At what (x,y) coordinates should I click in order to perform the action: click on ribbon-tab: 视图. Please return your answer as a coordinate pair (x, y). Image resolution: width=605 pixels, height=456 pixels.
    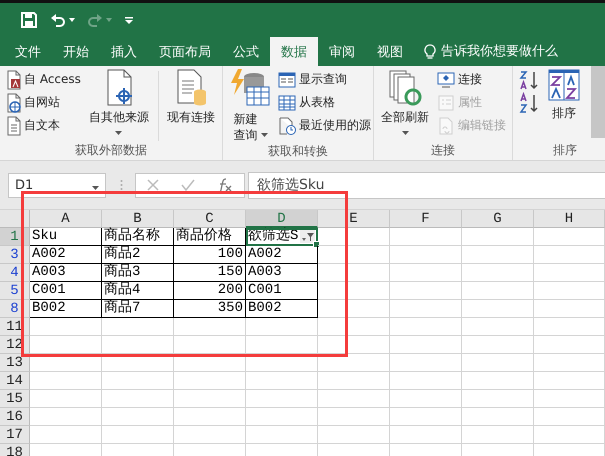
    Looking at the image, I should click on (390, 51).